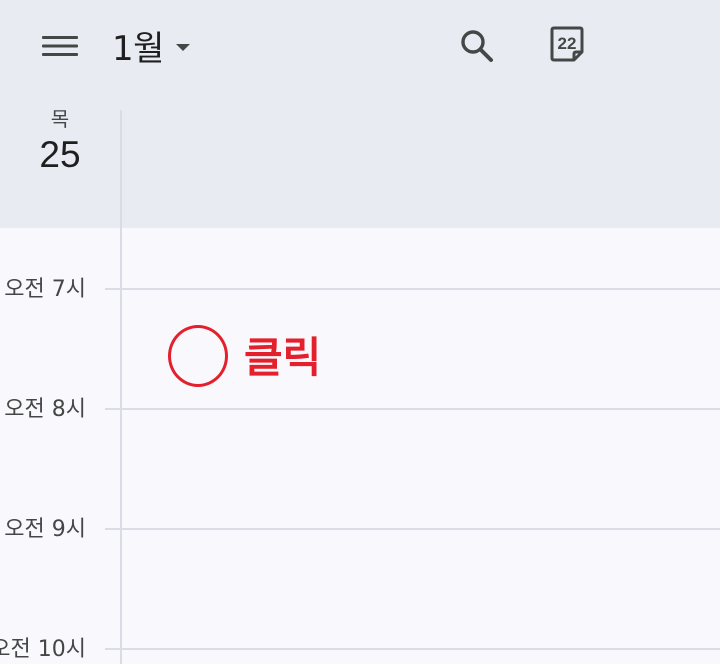 Image resolution: width=720 pixels, height=664 pixels. I want to click on hour-gridline, so click(412, 649).